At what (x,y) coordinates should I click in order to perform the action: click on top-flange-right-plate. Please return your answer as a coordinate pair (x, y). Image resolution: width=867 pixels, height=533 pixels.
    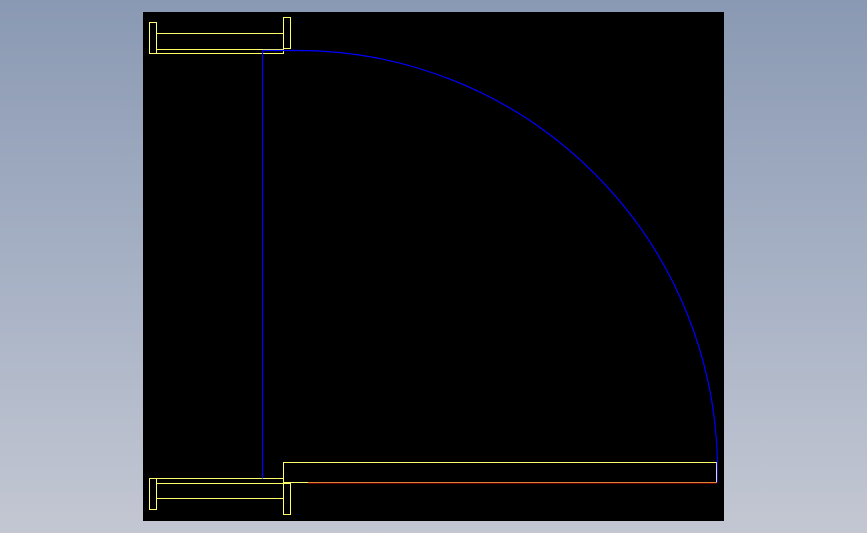
    Looking at the image, I should click on (287, 33).